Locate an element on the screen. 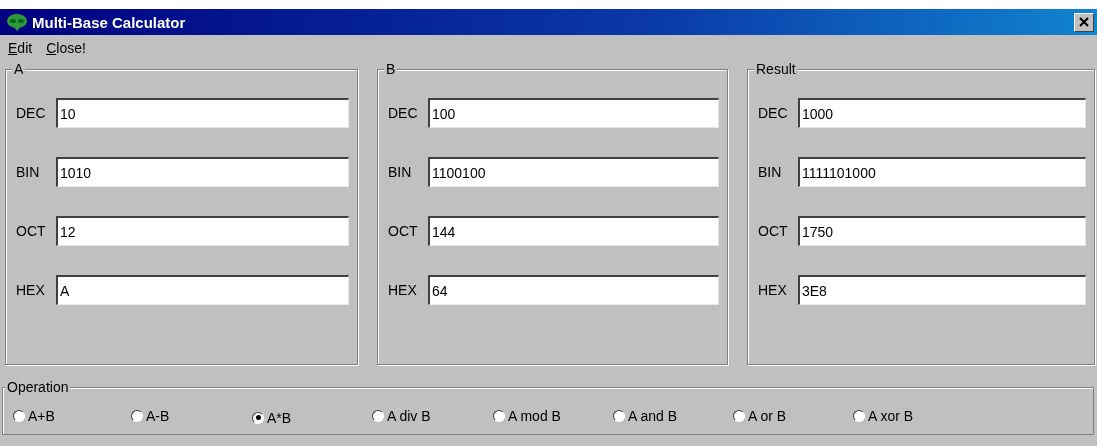 The width and height of the screenshot is (1097, 446). radio-button: A+B is located at coordinates (34, 416).